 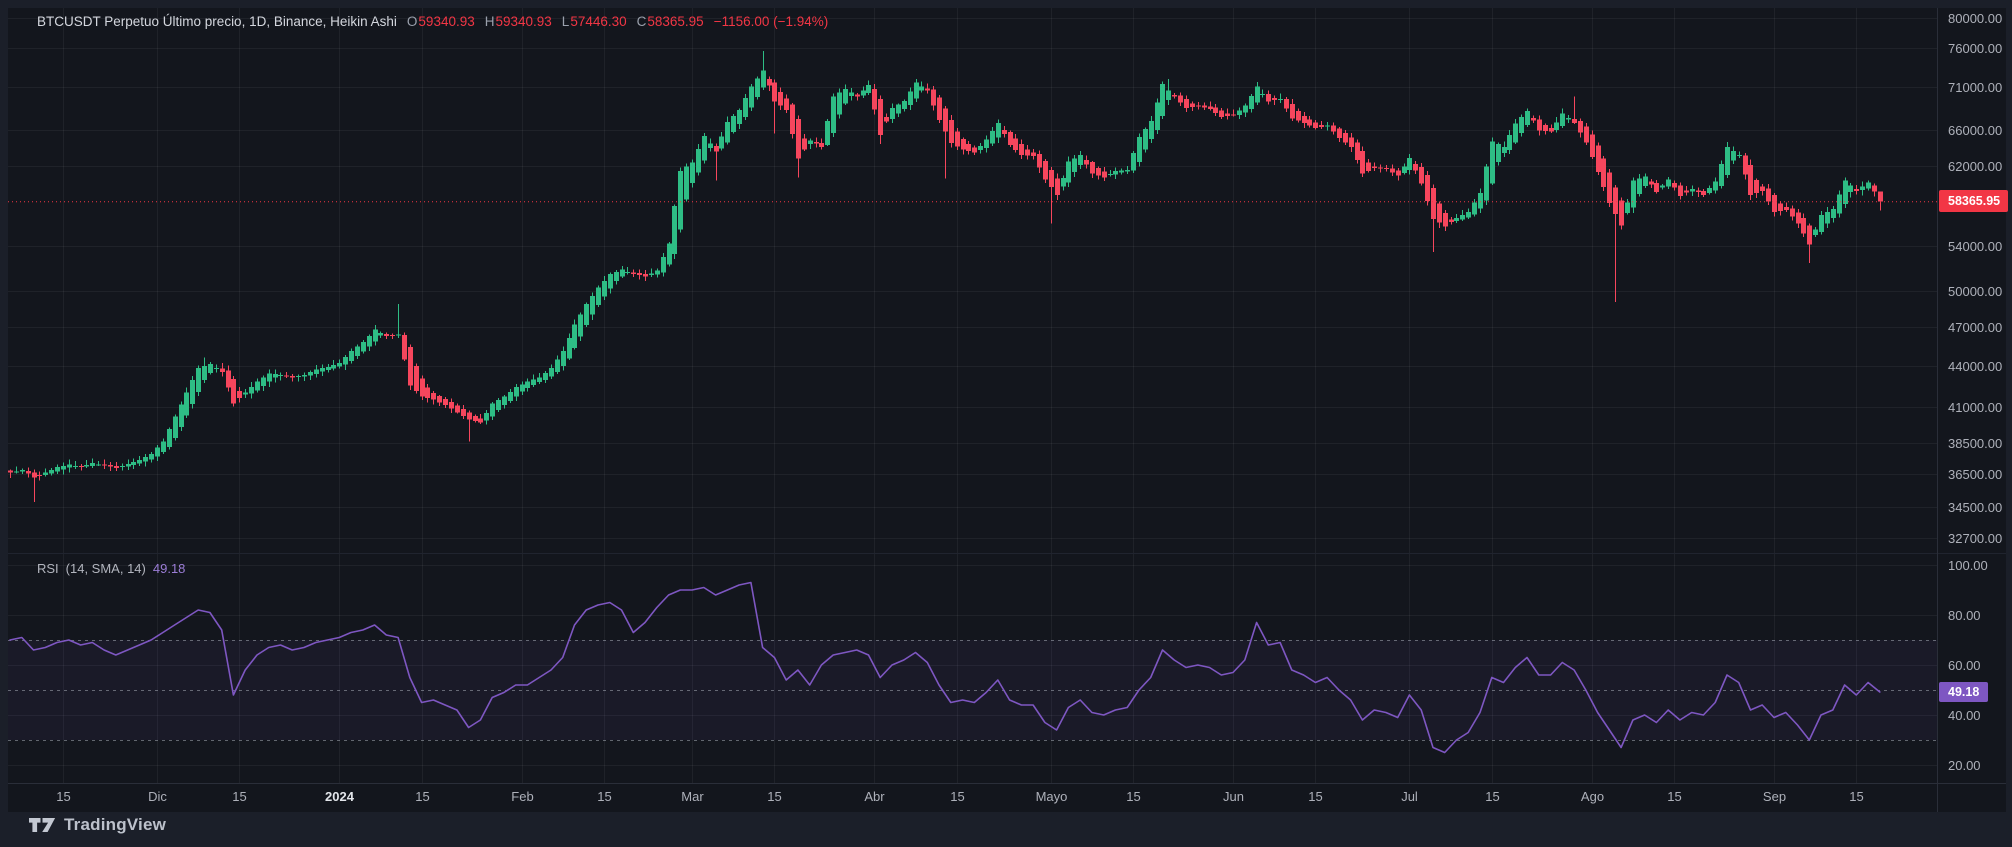 What do you see at coordinates (1592, 796) in the screenshot?
I see `time-tick-label: Ago` at bounding box center [1592, 796].